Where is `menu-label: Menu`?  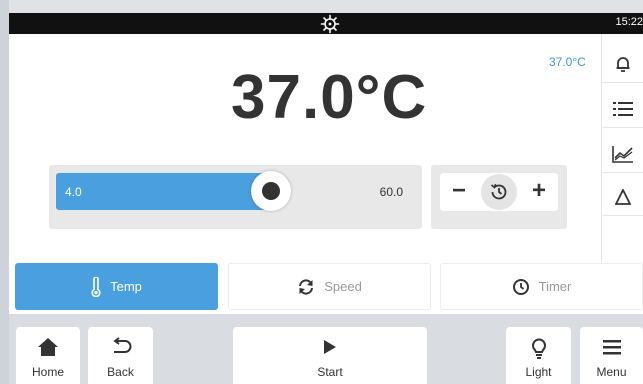
menu-label: Menu is located at coordinates (611, 372).